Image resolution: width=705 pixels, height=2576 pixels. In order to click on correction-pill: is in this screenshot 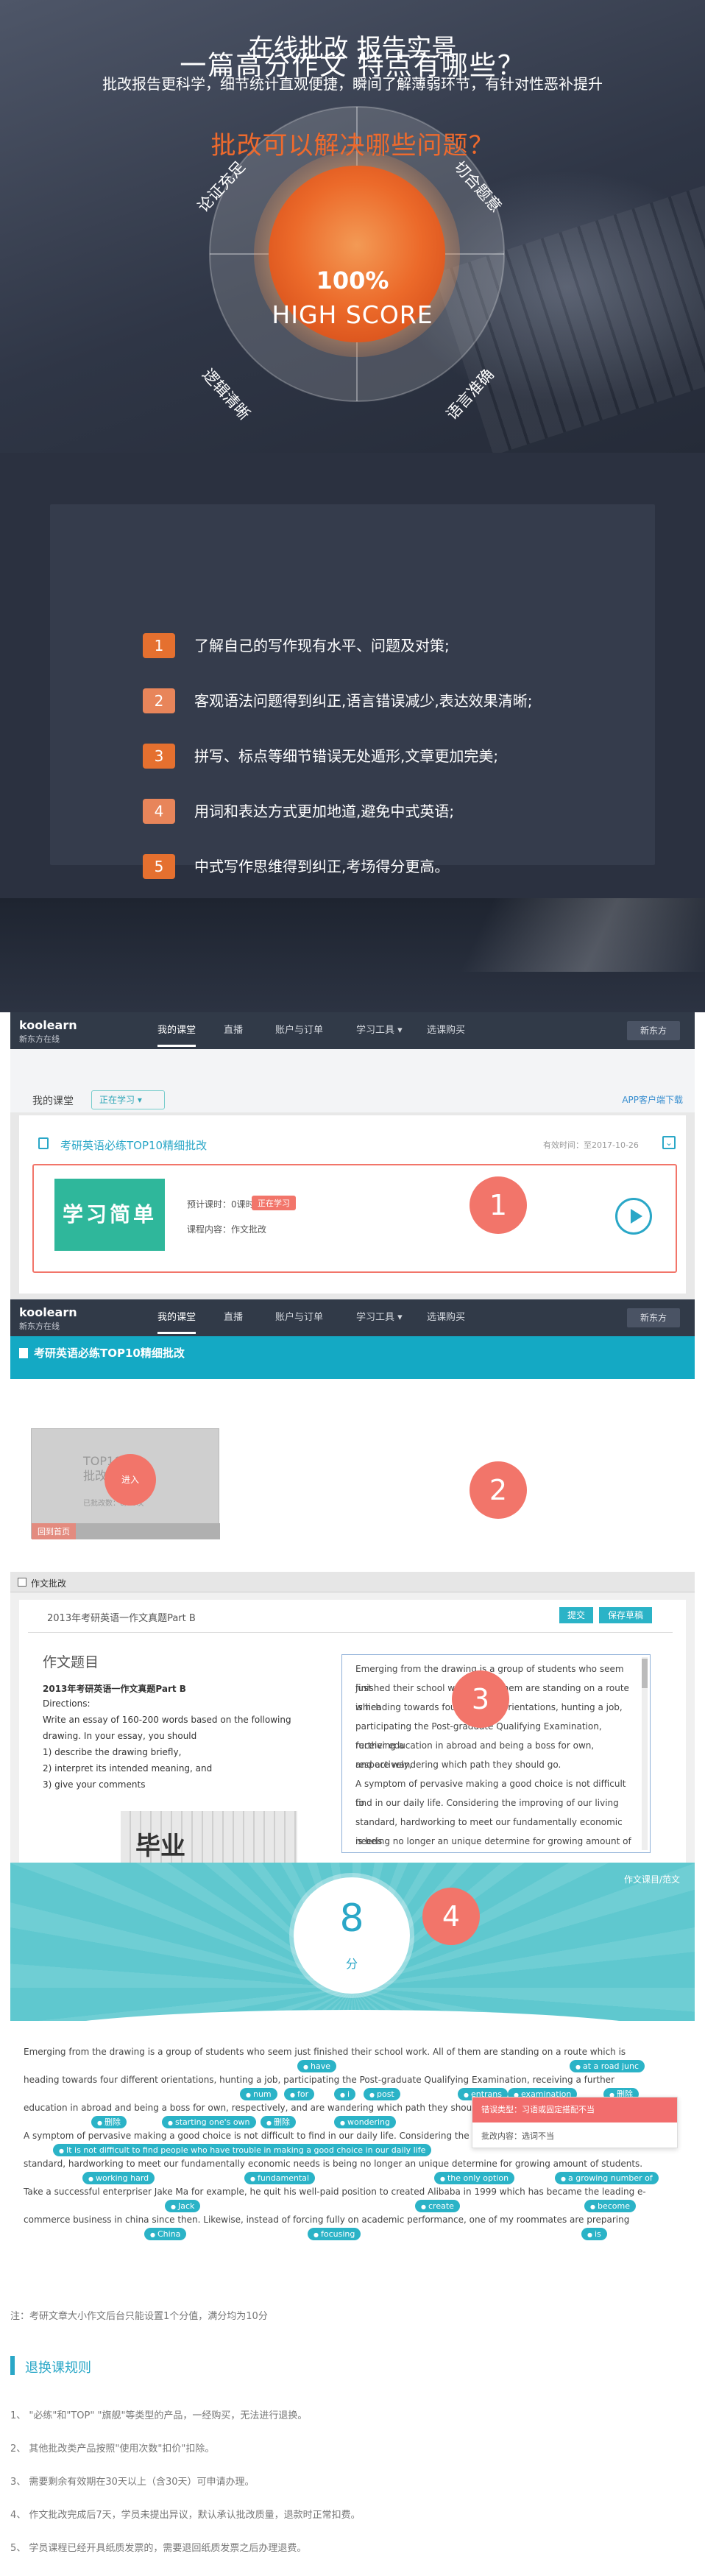, I will do `click(594, 2234)`.